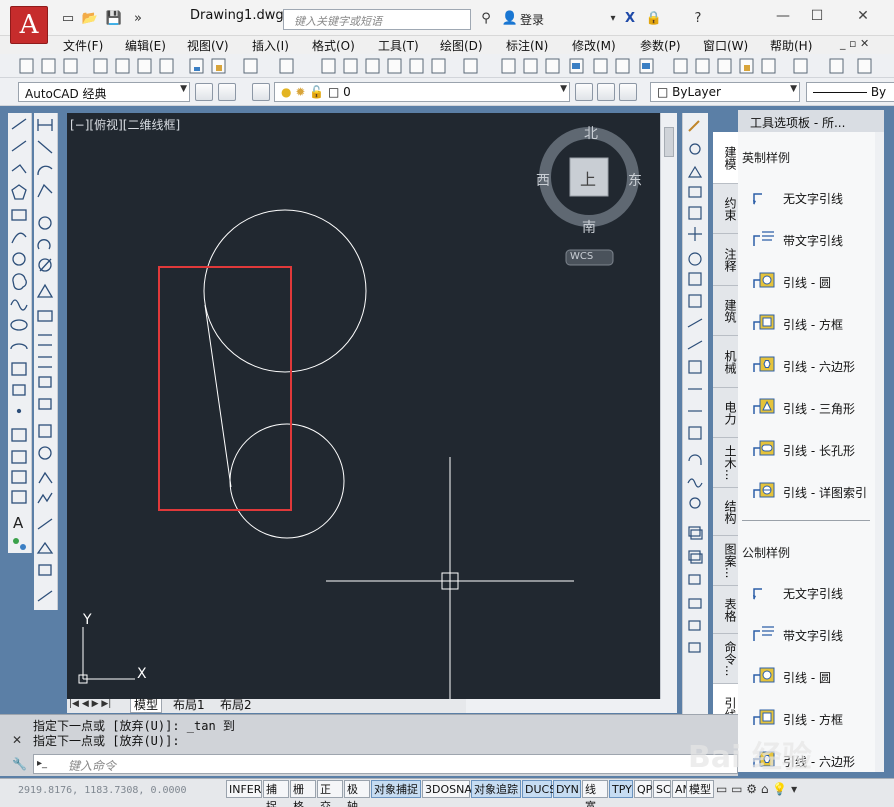 Image resolution: width=894 pixels, height=807 pixels. I want to click on status-toggle-9: DYN, so click(567, 789).